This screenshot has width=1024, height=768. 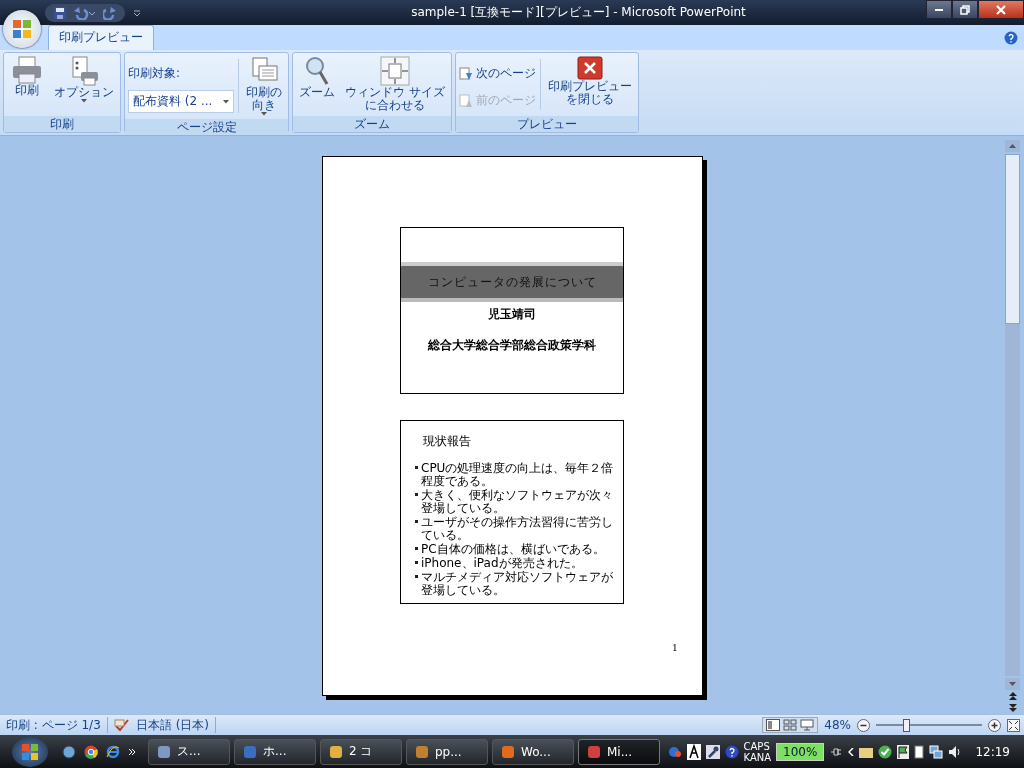 I want to click on zoom-in-icon, so click(x=994, y=725).